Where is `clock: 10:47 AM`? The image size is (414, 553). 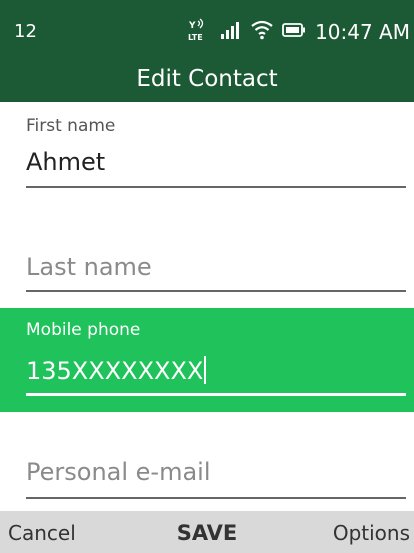
clock: 10:47 AM is located at coordinates (362, 32).